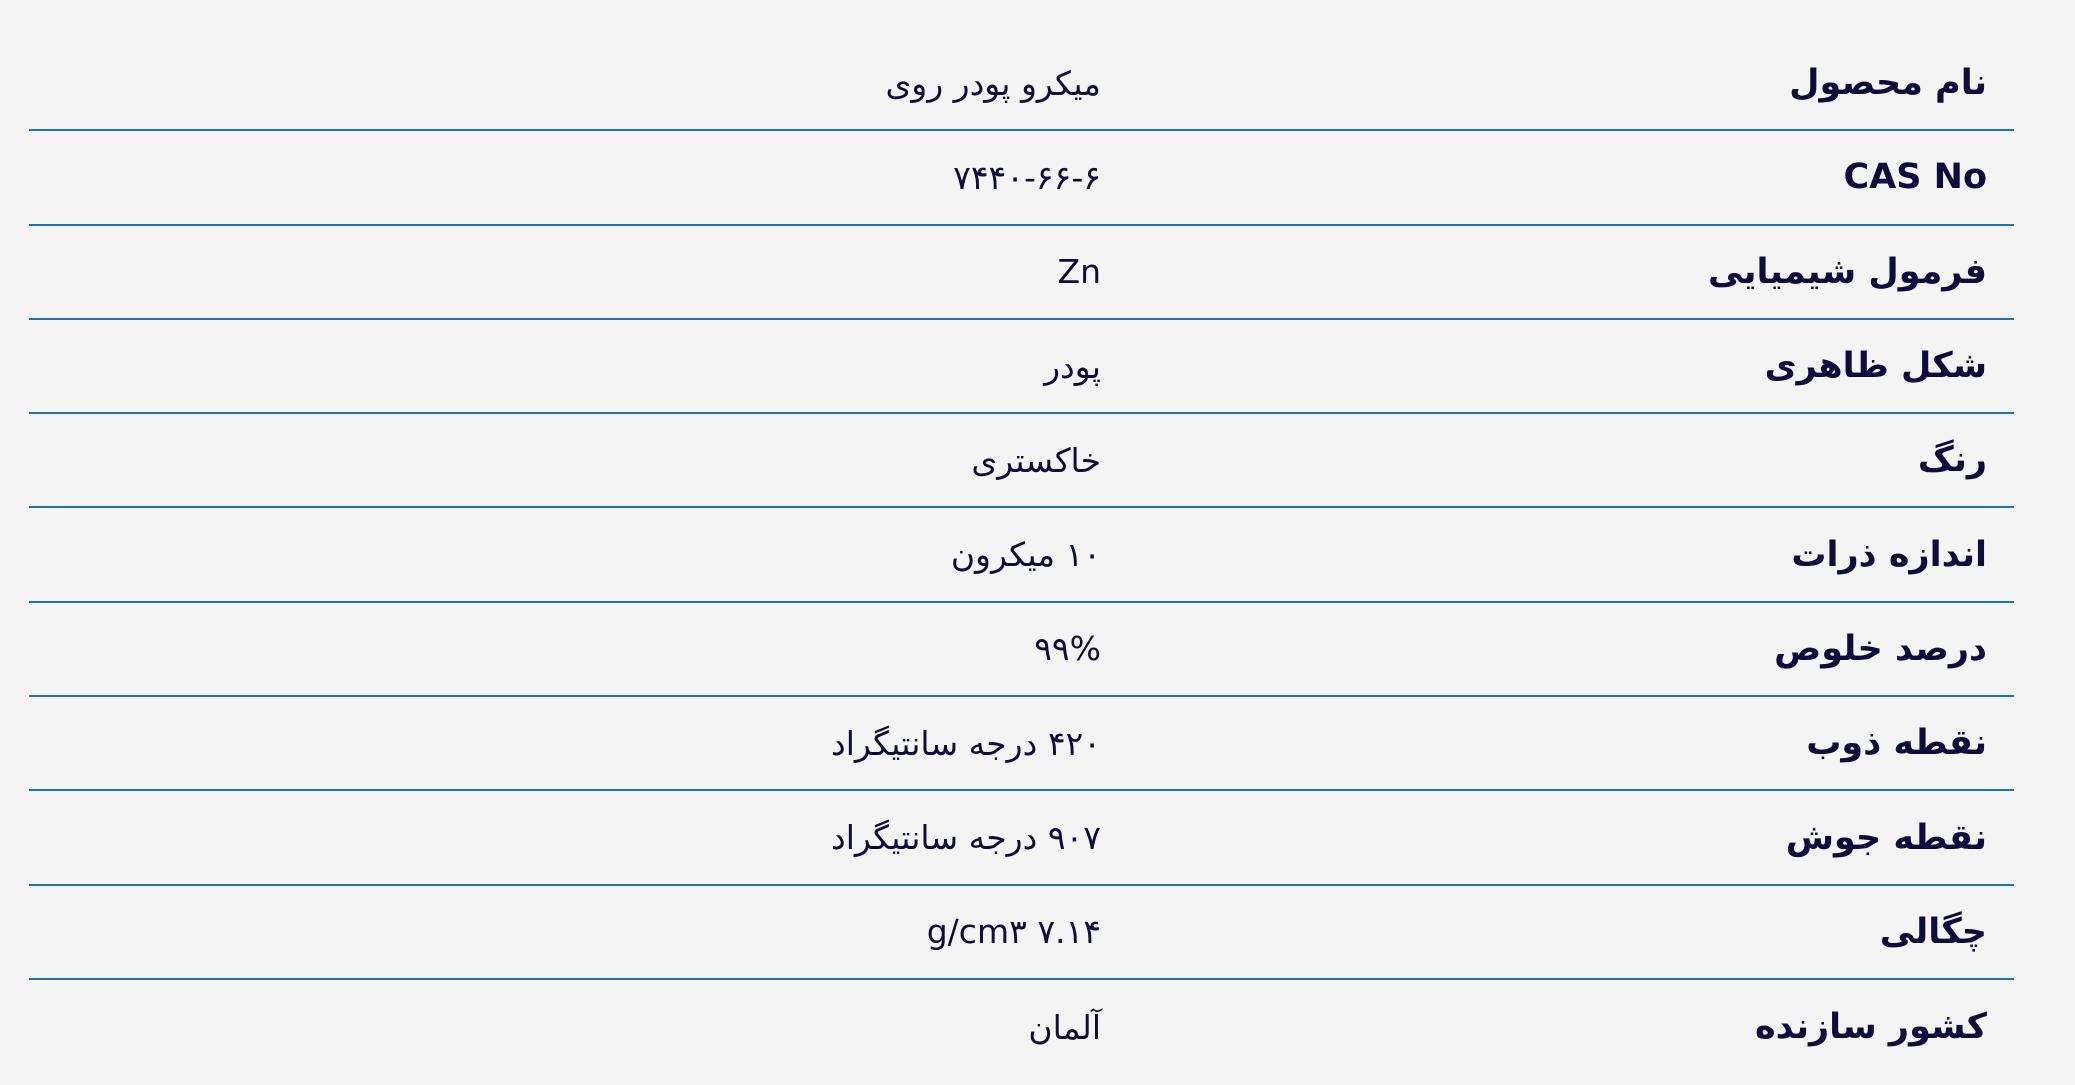  I want to click on spec-value: Zn, so click(1079, 272).